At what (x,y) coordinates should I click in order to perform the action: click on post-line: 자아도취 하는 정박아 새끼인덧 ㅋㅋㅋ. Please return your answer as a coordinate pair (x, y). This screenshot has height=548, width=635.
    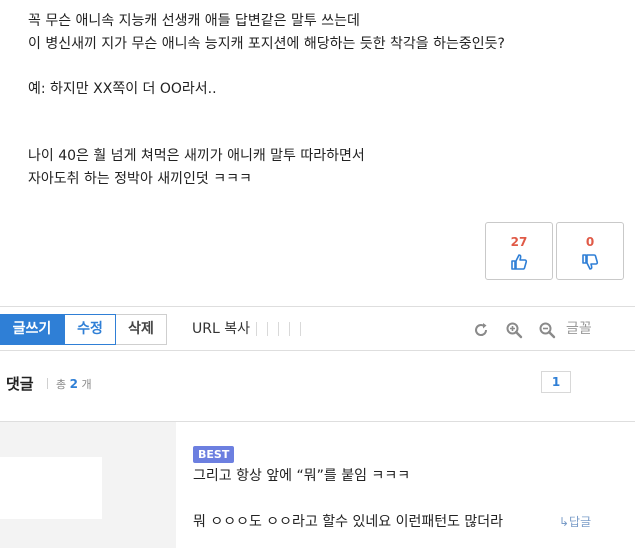
    Looking at the image, I should click on (140, 178).